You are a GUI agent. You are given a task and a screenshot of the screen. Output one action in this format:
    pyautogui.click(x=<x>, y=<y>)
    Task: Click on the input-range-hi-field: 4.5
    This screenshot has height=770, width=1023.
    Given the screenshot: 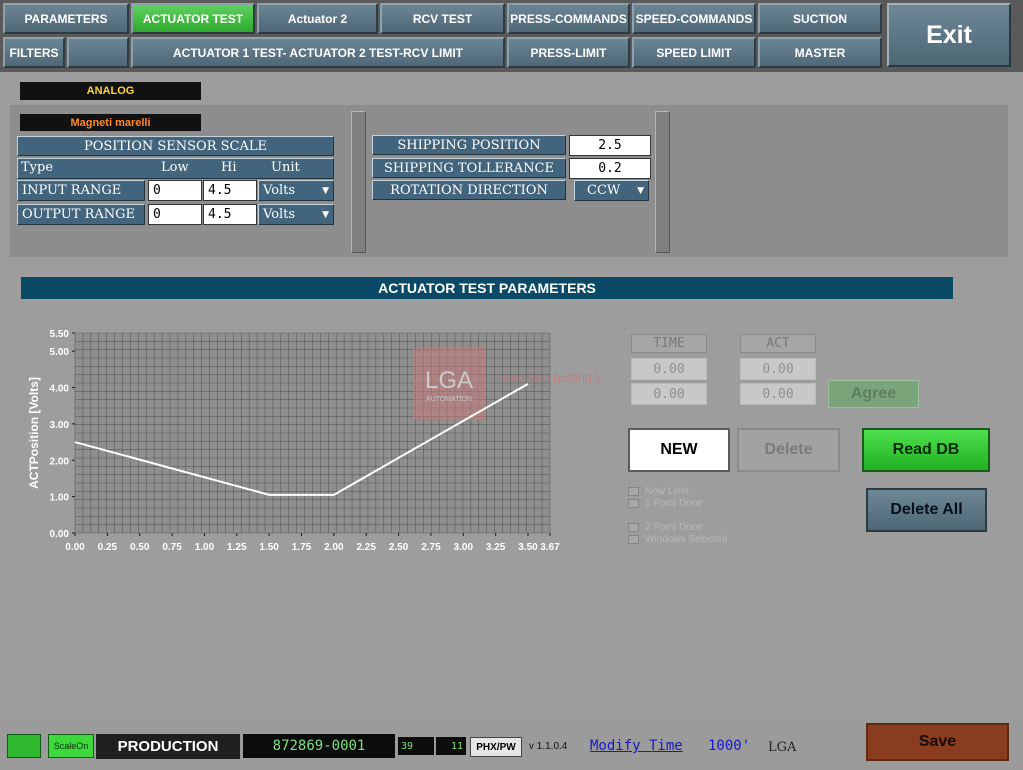 What is the action you would take?
    pyautogui.click(x=230, y=190)
    